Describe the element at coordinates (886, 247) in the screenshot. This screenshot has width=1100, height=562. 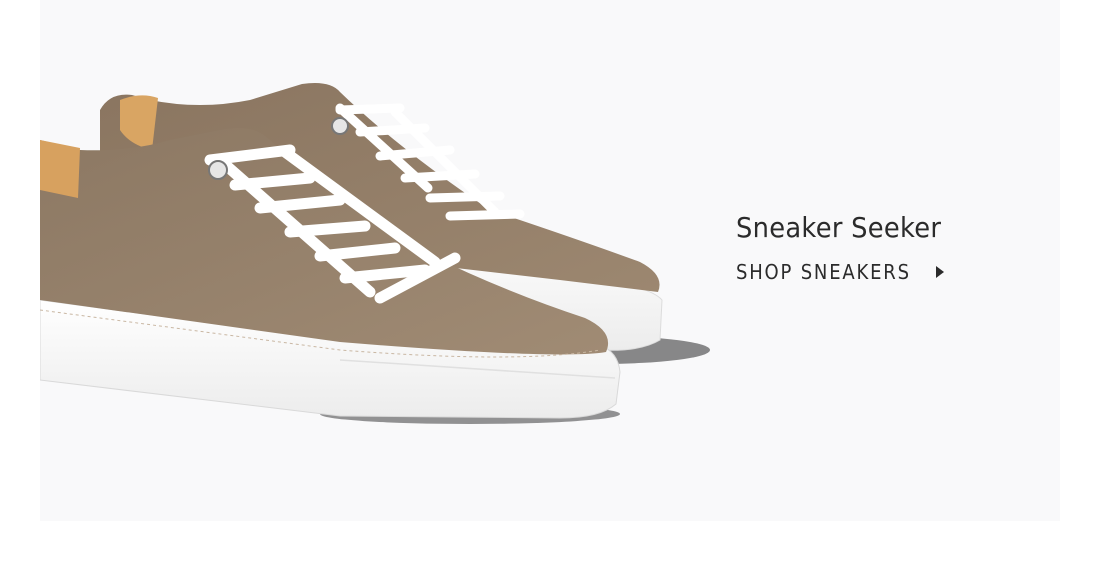
I see `promo-text: Sneaker Seeker SHOP SNEAKERS` at that location.